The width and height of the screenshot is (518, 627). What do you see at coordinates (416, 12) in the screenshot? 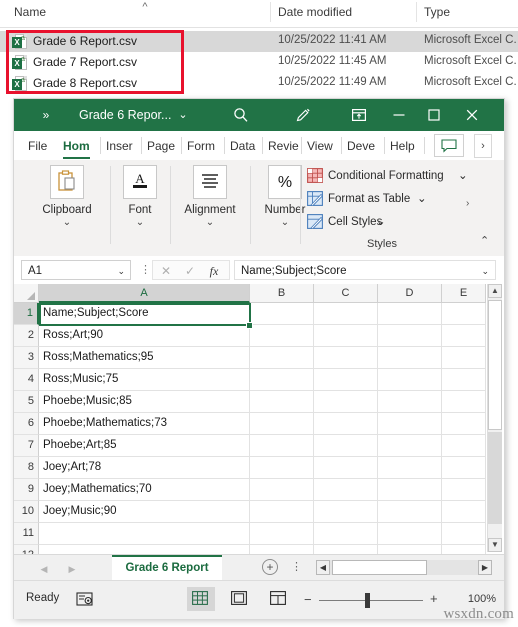
I see `column-divider` at bounding box center [416, 12].